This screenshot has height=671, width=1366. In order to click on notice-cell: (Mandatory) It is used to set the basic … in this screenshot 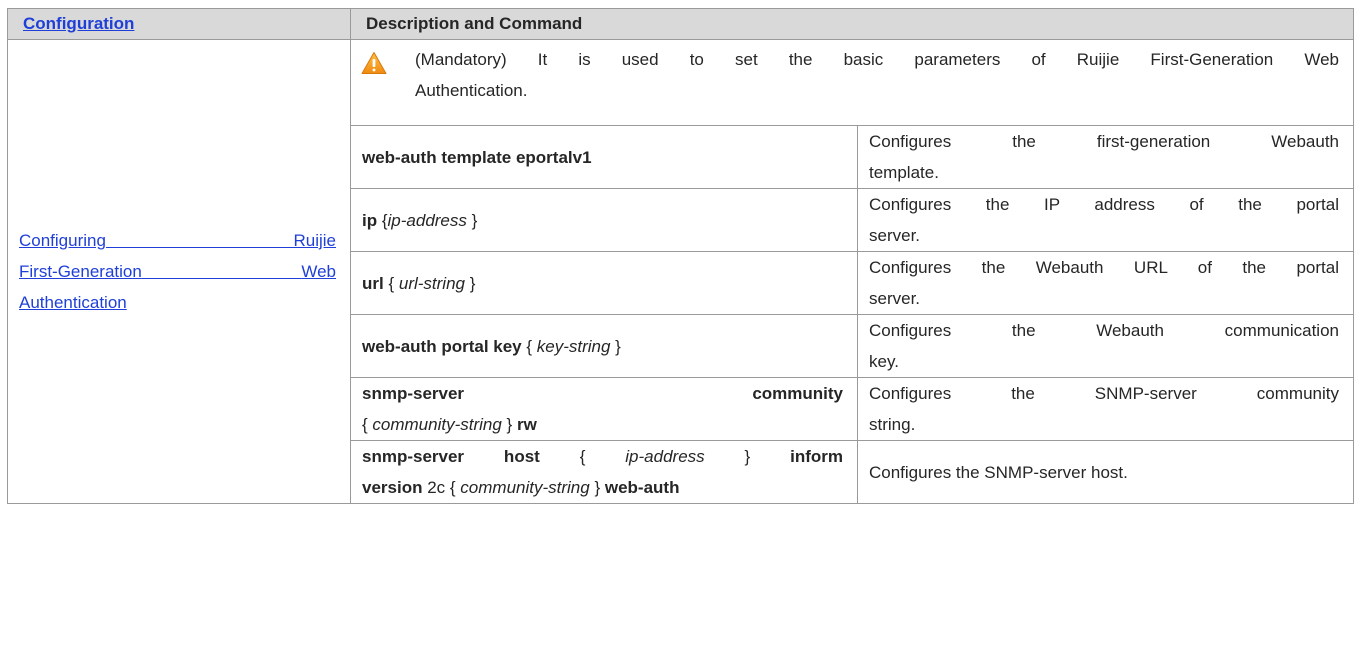, I will do `click(852, 82)`.